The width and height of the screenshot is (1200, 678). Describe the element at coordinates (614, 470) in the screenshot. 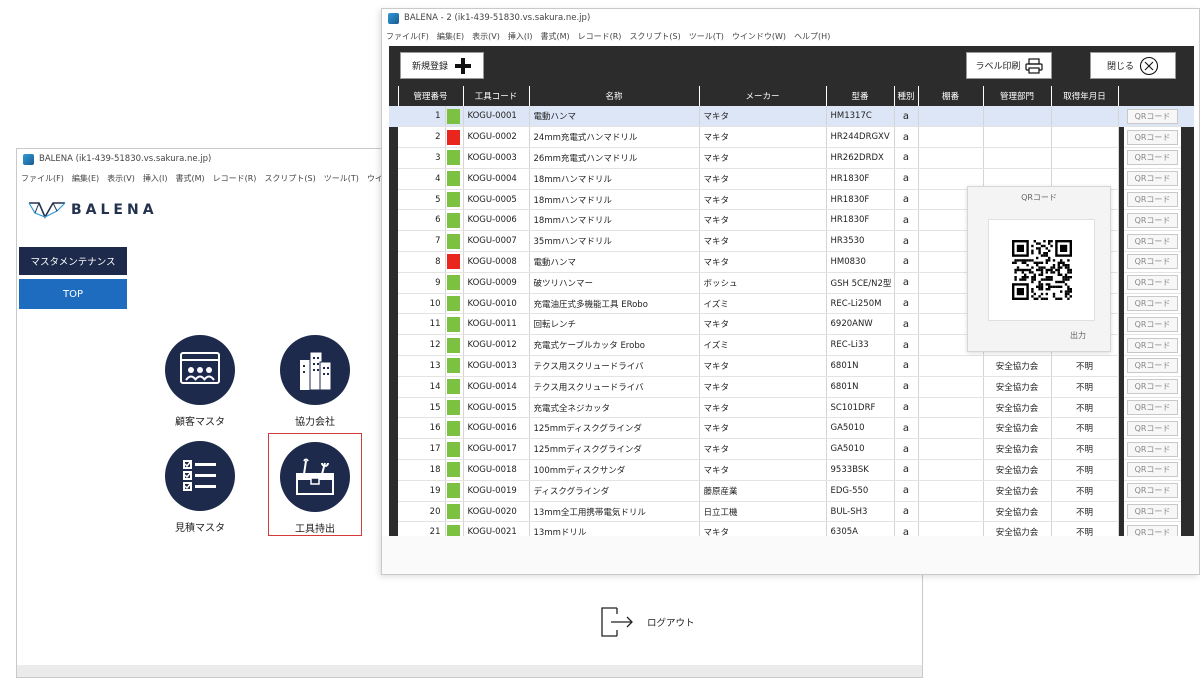

I see `cell-name: 100mmディスクサンダ` at that location.